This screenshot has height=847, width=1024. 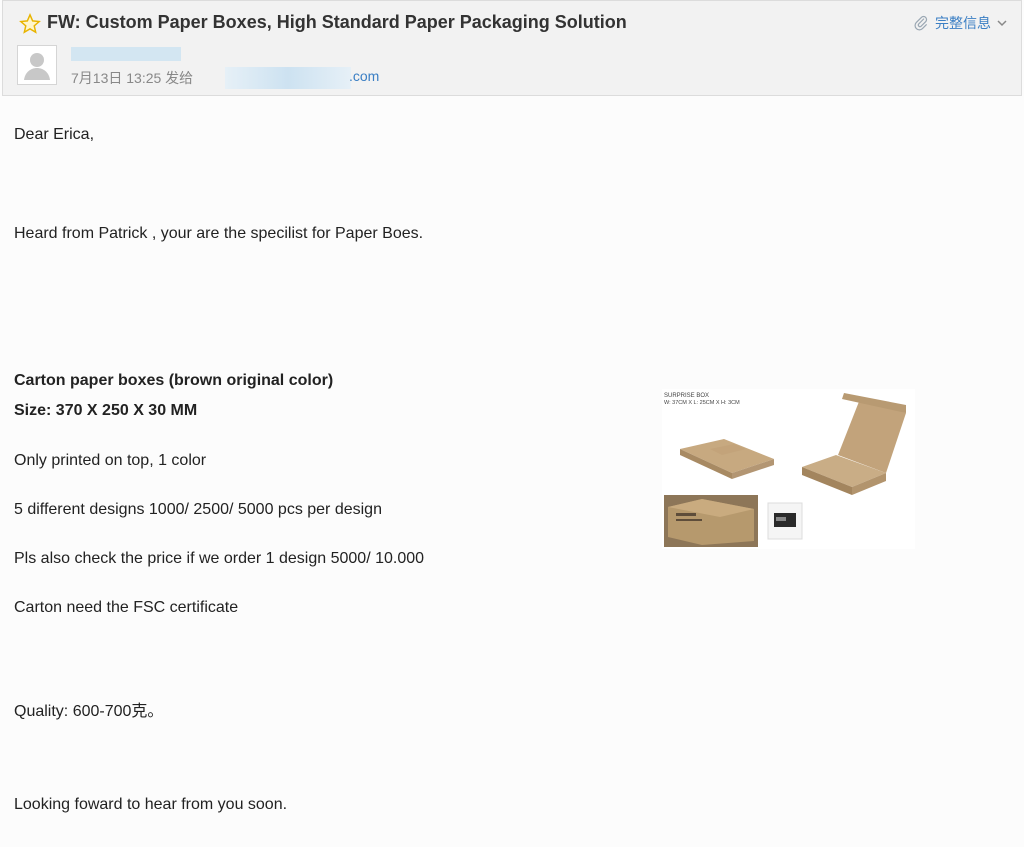 I want to click on sent-date: 7月13日 13:25 发给, so click(x=132, y=78).